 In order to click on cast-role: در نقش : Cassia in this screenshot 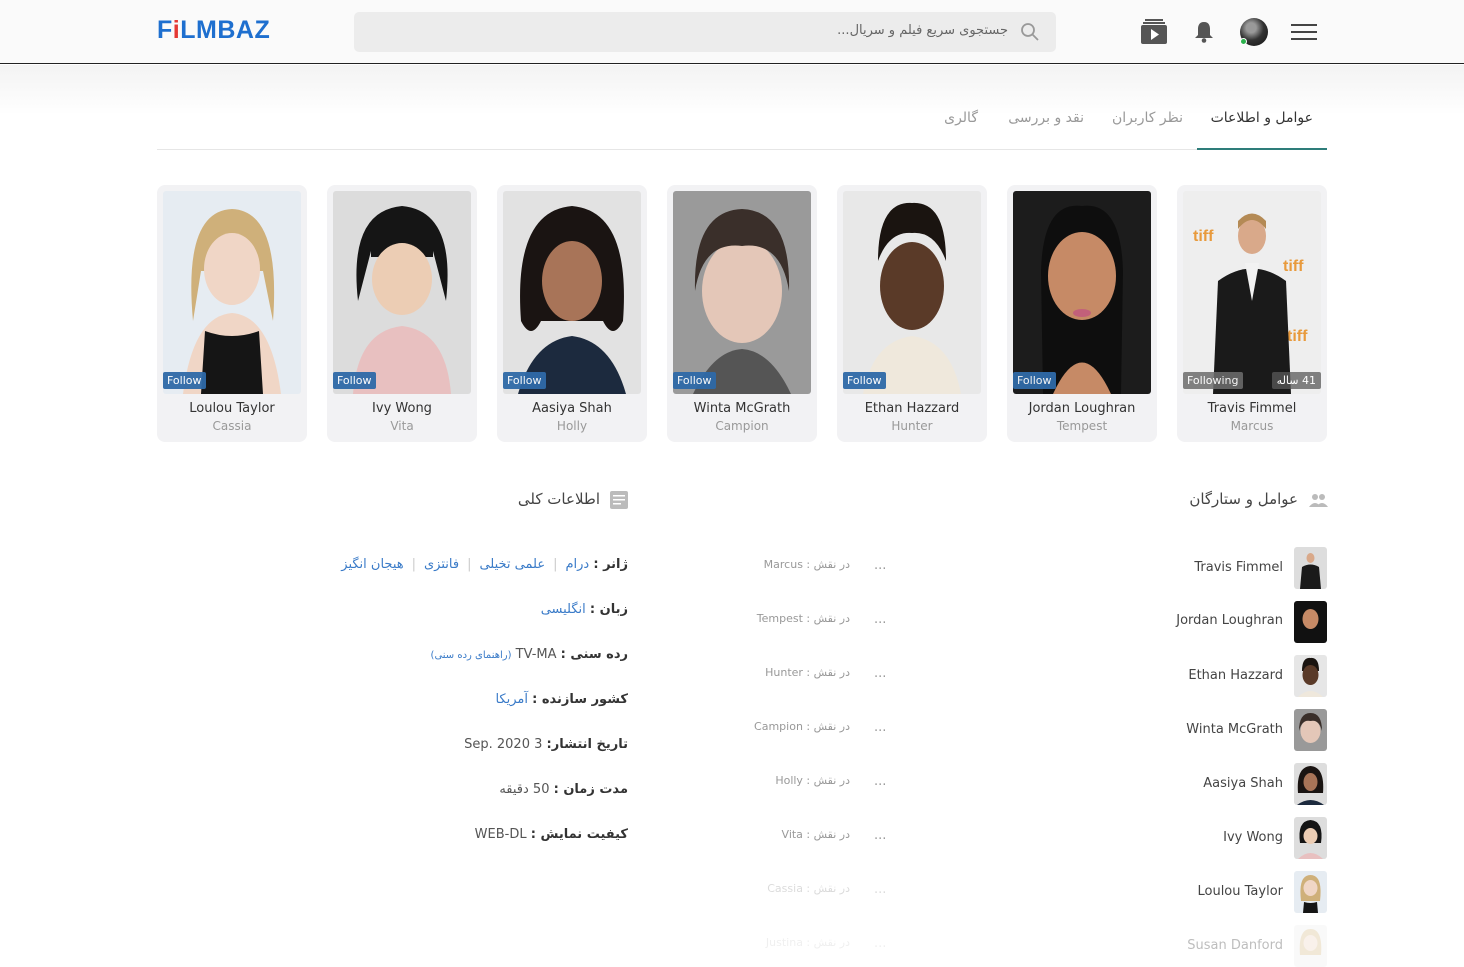, I will do `click(808, 888)`.